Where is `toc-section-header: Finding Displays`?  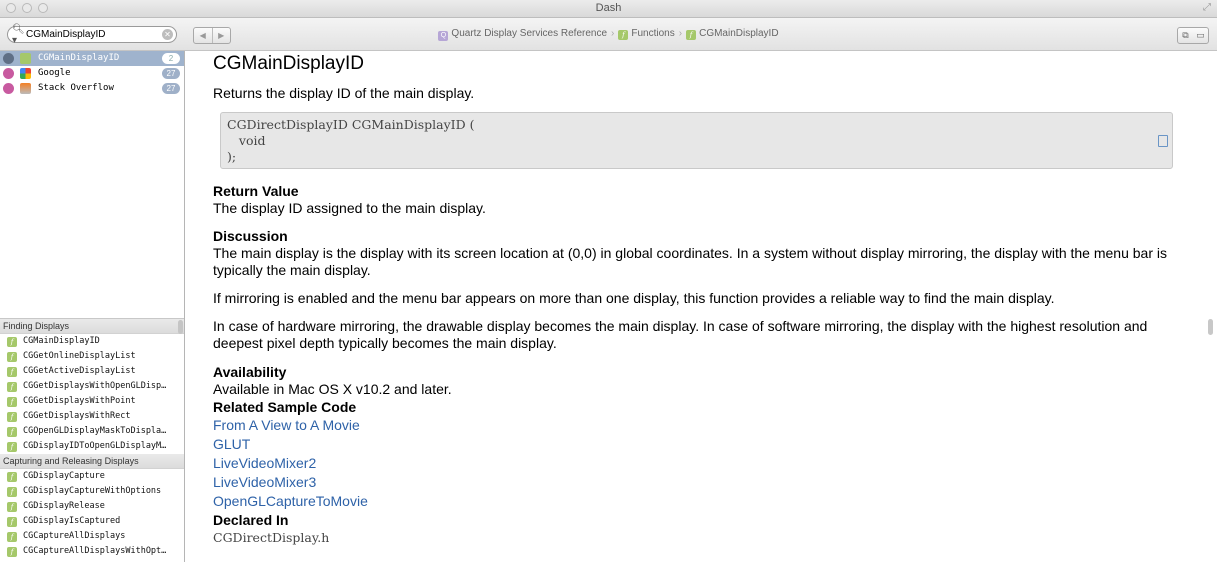
toc-section-header: Finding Displays is located at coordinates (92, 326).